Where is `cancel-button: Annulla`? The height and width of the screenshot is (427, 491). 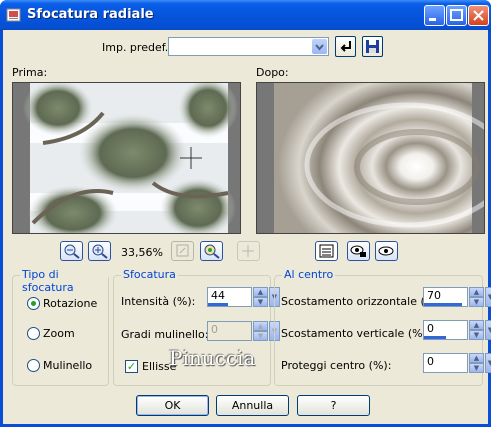
cancel-button: Annulla is located at coordinates (252, 405).